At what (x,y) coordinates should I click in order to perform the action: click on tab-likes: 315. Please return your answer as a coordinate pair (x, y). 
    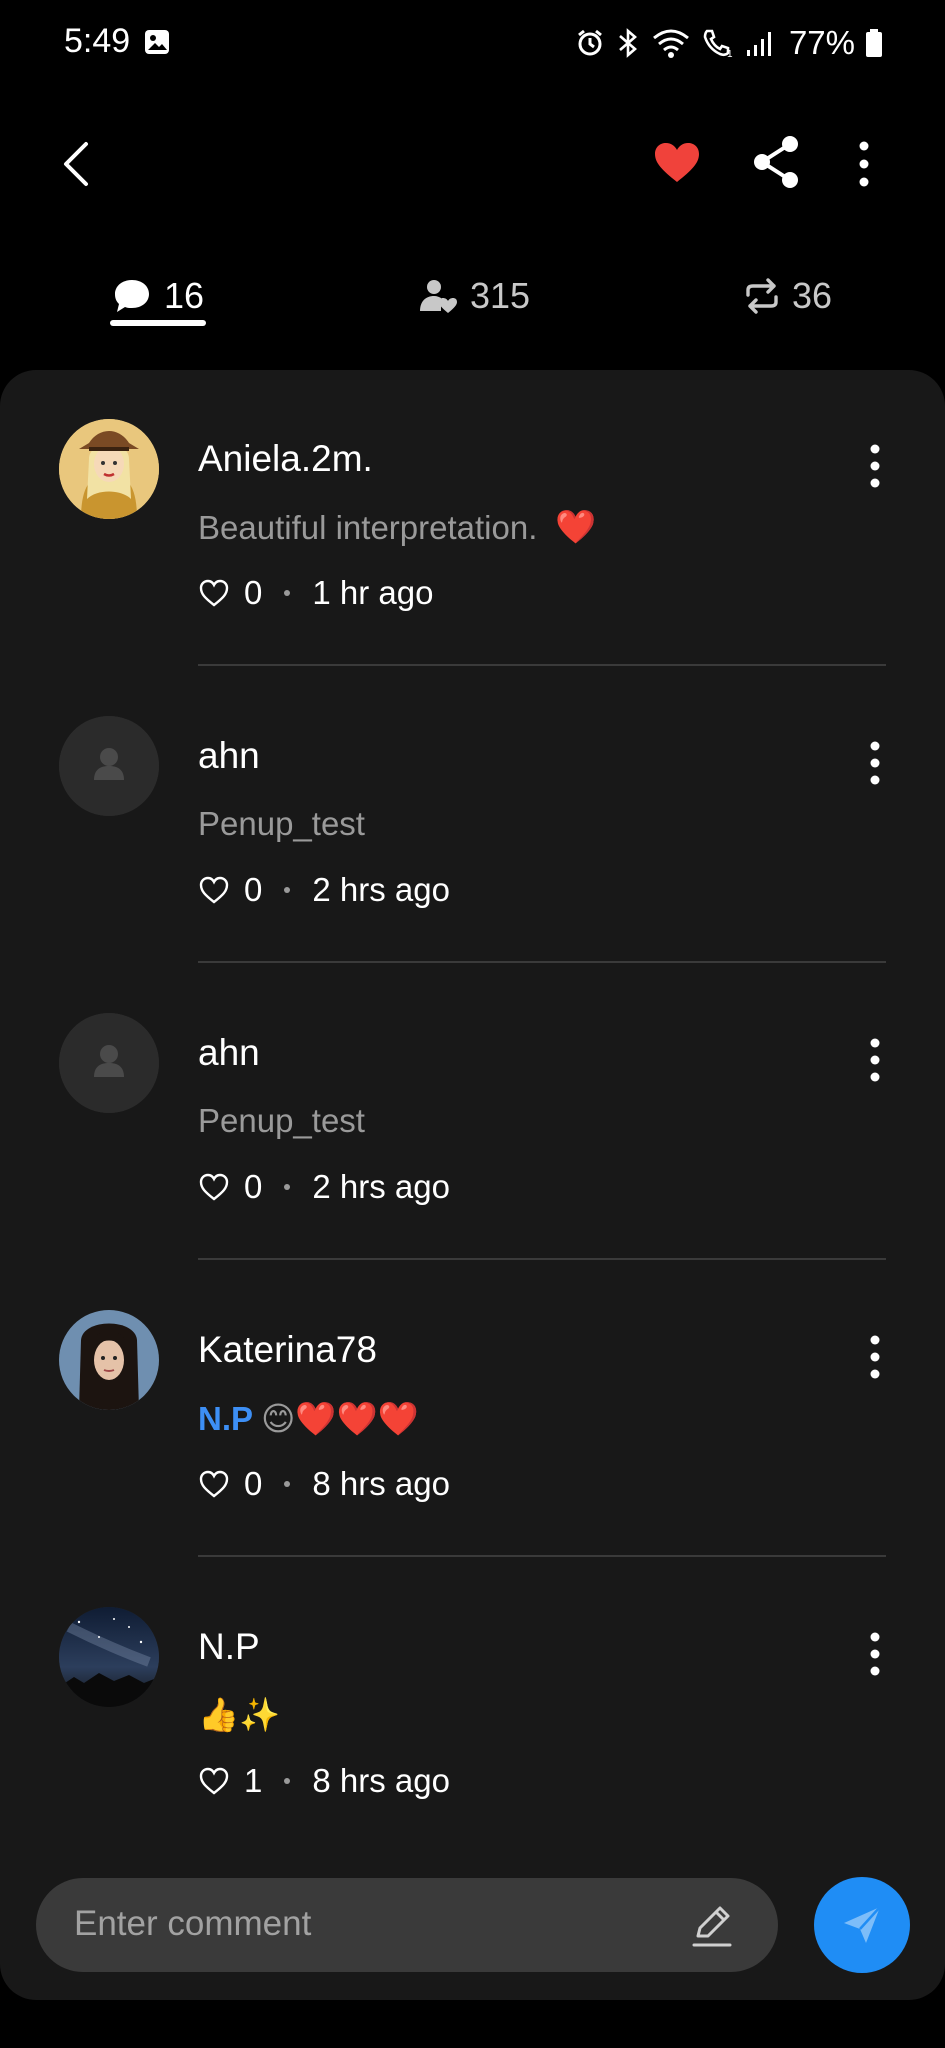
    Looking at the image, I should click on (474, 296).